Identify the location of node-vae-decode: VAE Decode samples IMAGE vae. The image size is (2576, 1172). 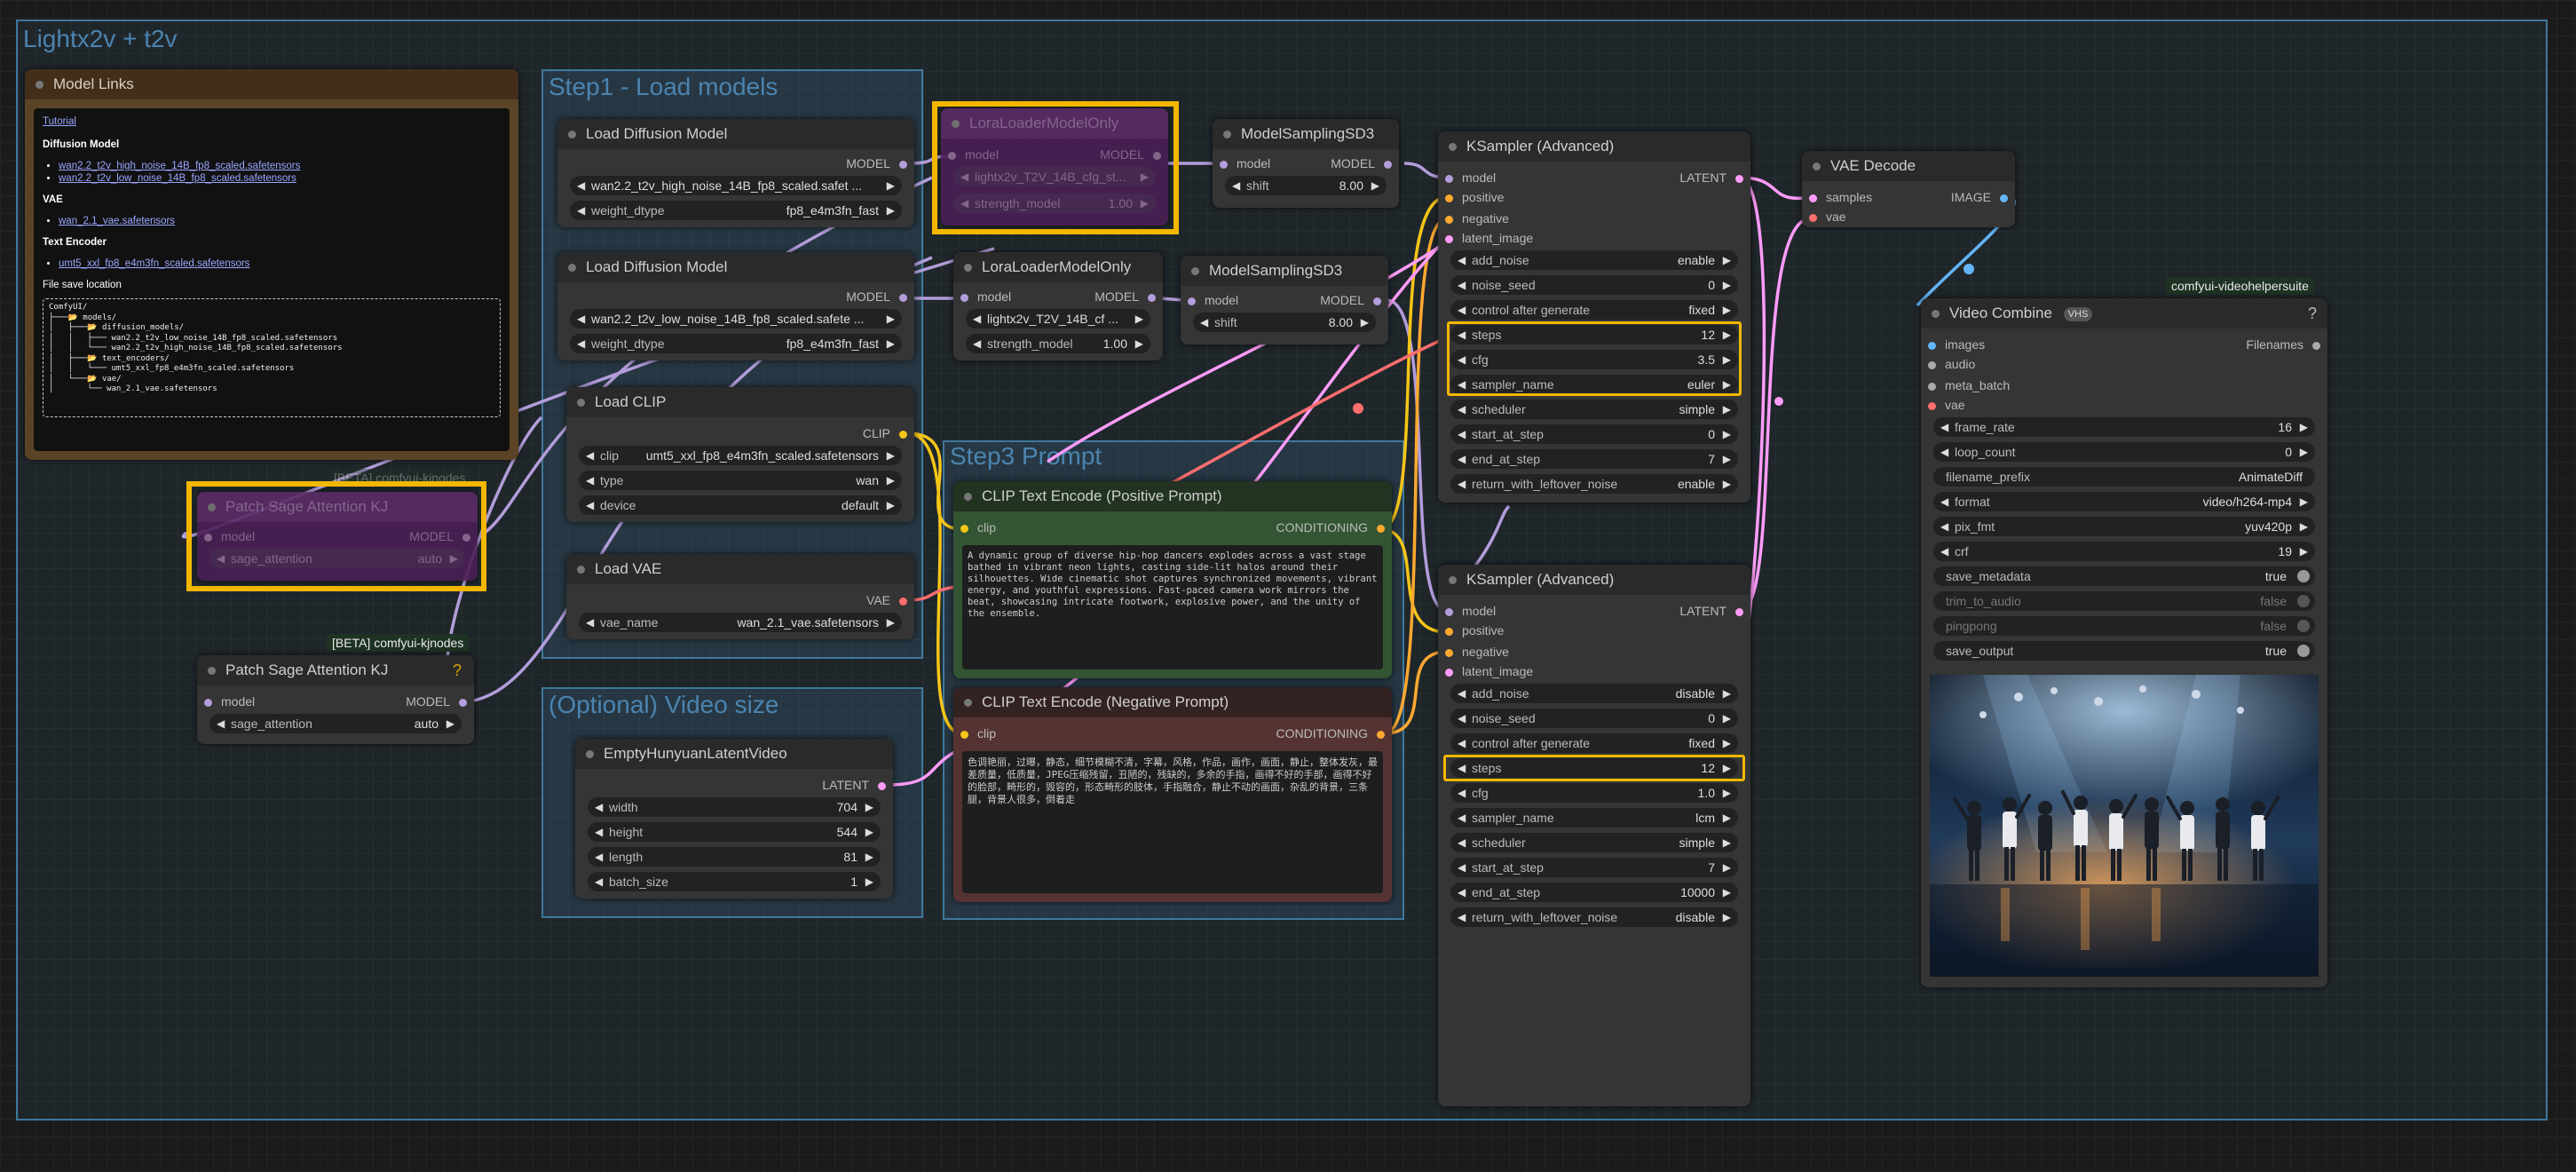
(1908, 189).